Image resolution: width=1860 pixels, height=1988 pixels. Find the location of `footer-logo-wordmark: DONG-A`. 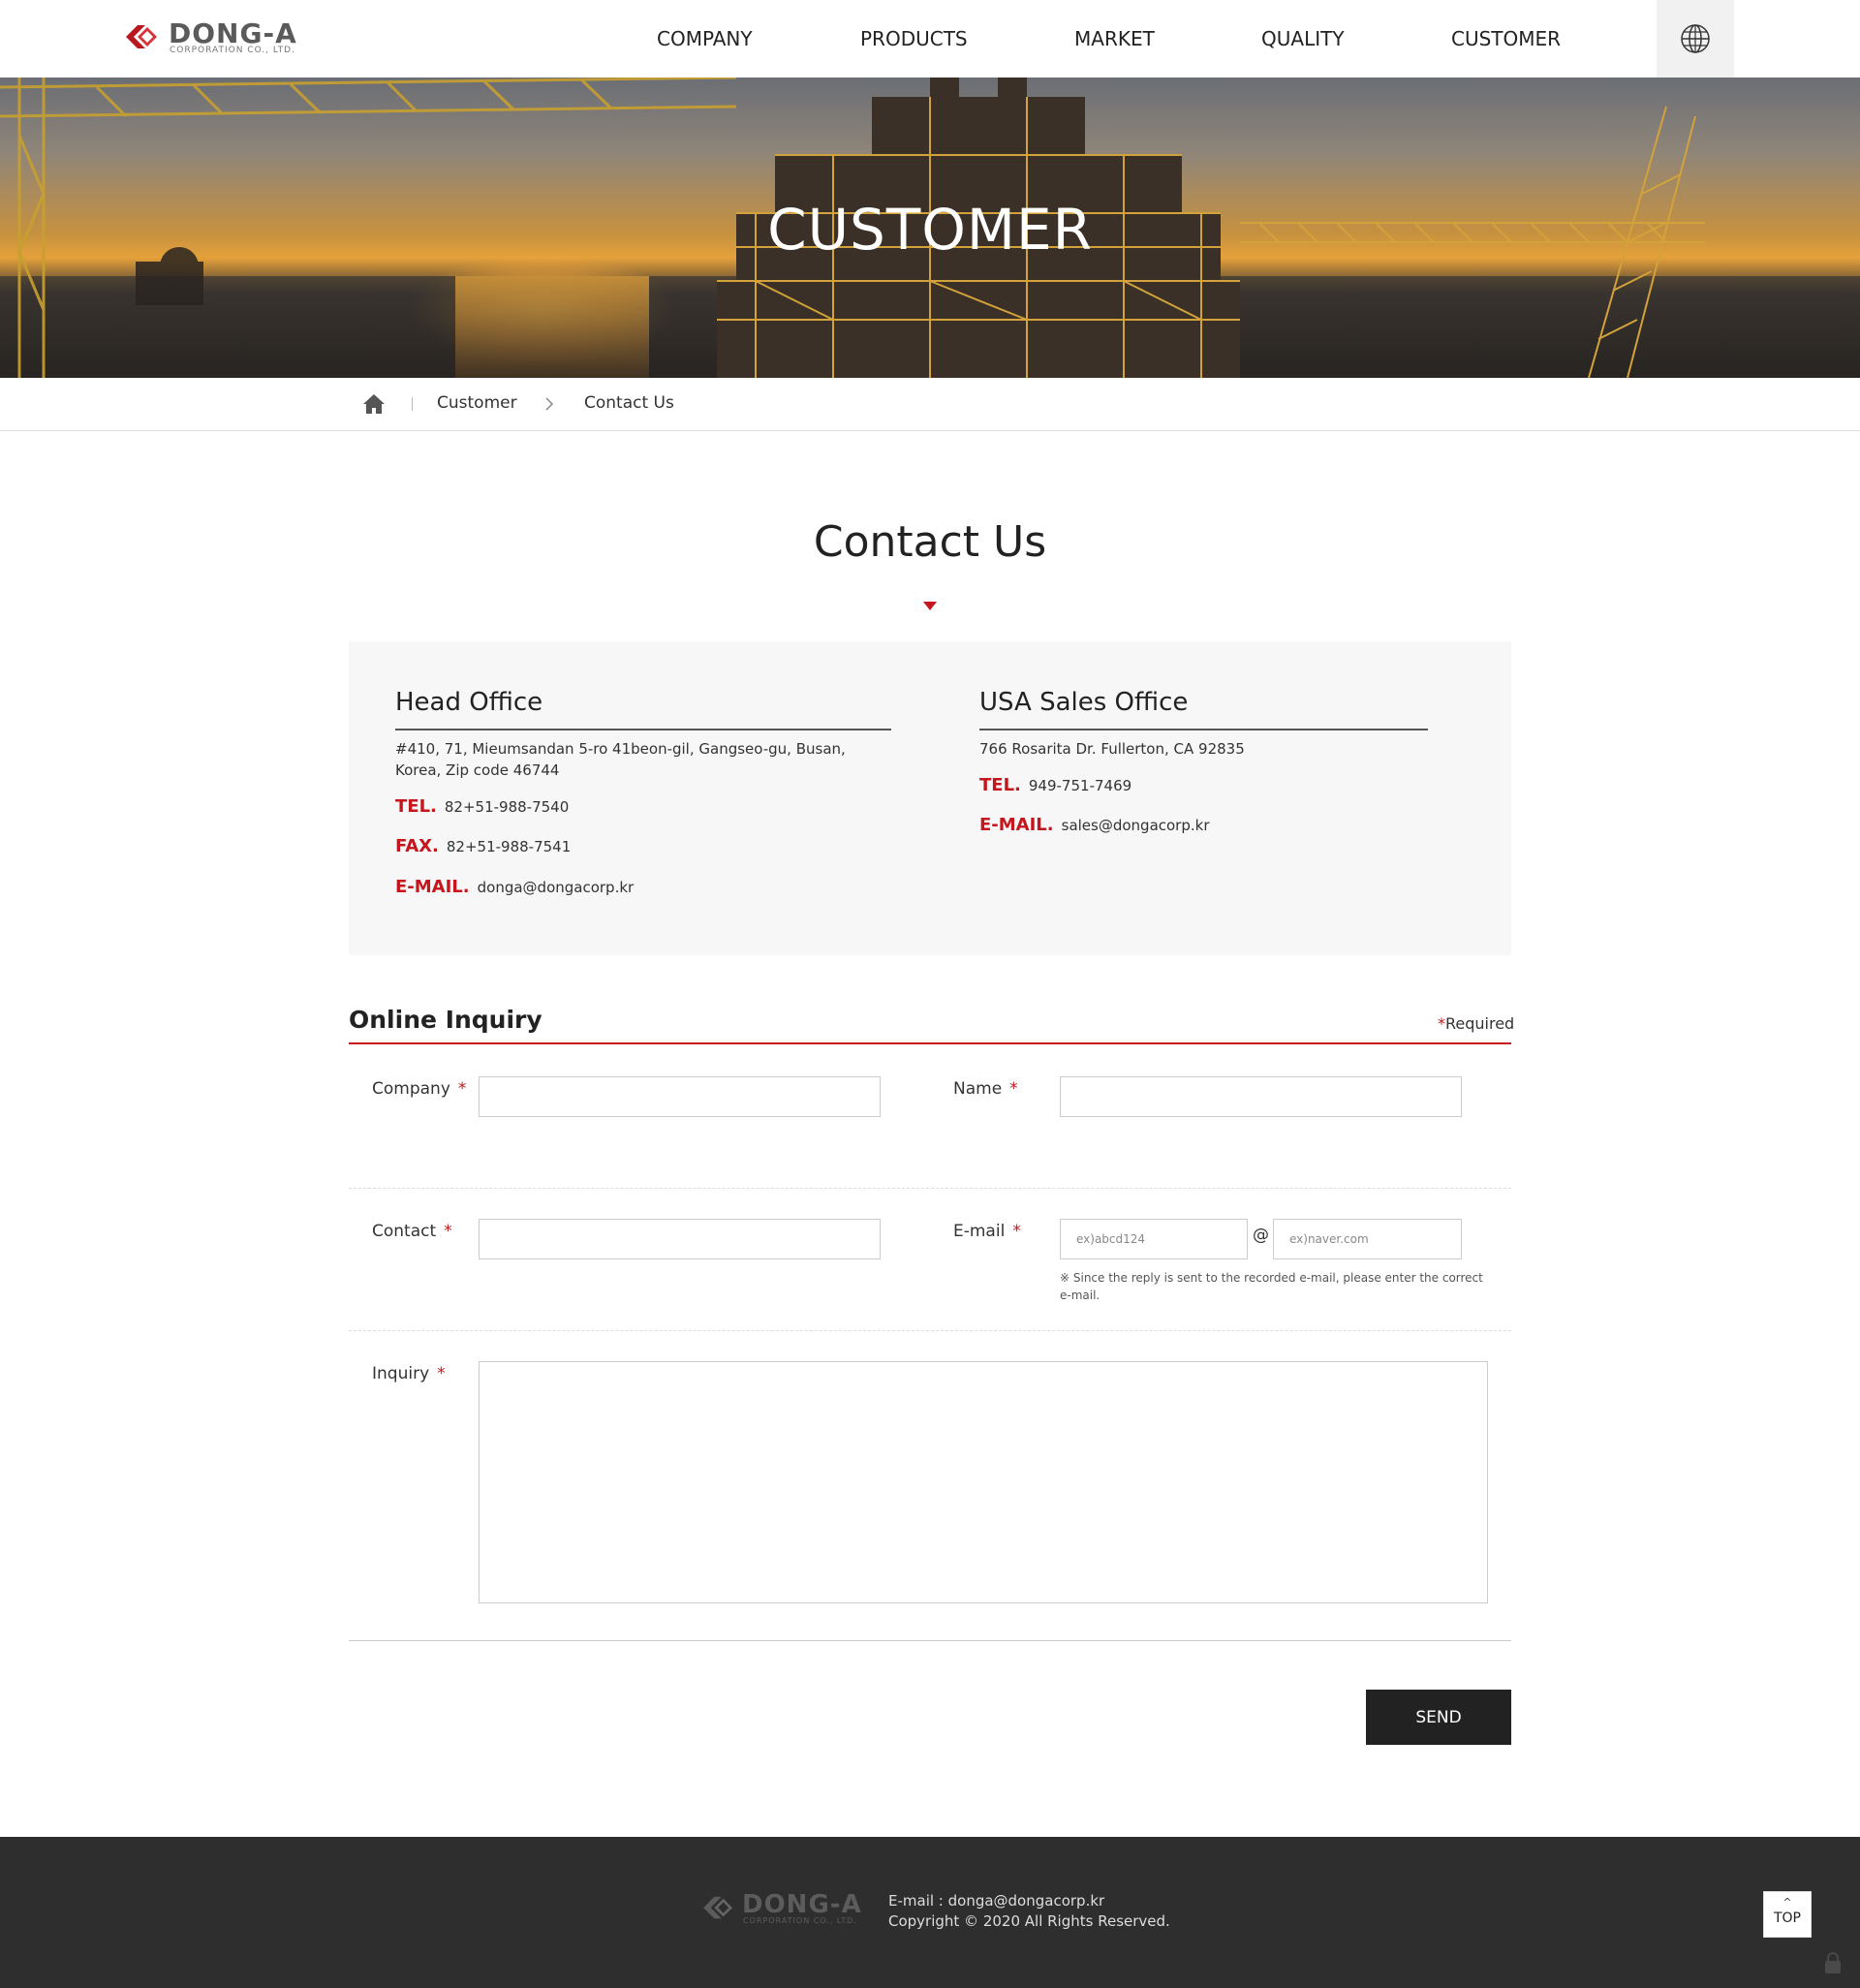

footer-logo-wordmark: DONG-A is located at coordinates (802, 1904).